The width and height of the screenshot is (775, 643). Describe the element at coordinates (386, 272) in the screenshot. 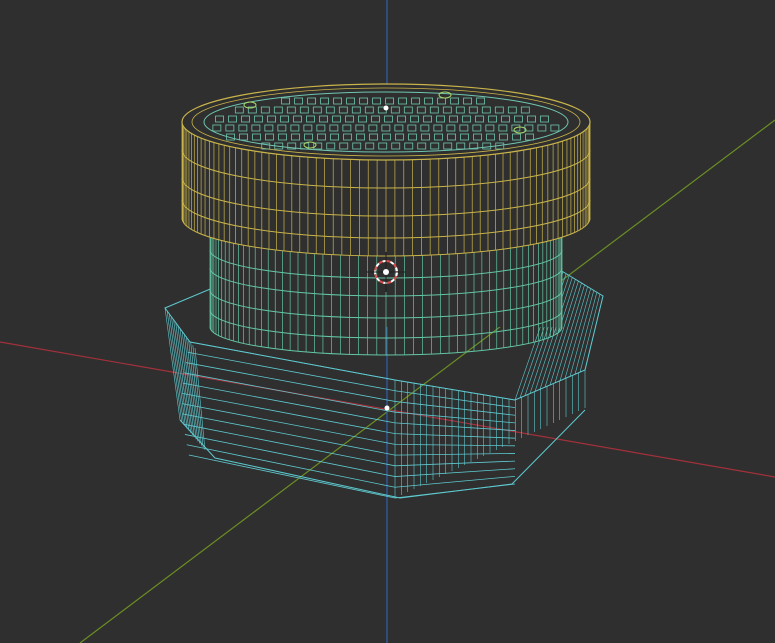

I see `cursor-center` at that location.